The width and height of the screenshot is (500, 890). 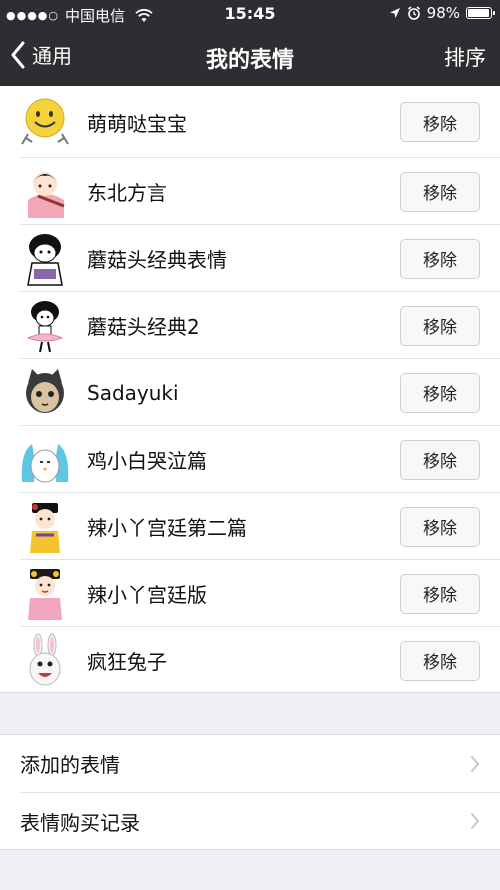 I want to click on location-arrow-icon, so click(x=394, y=13).